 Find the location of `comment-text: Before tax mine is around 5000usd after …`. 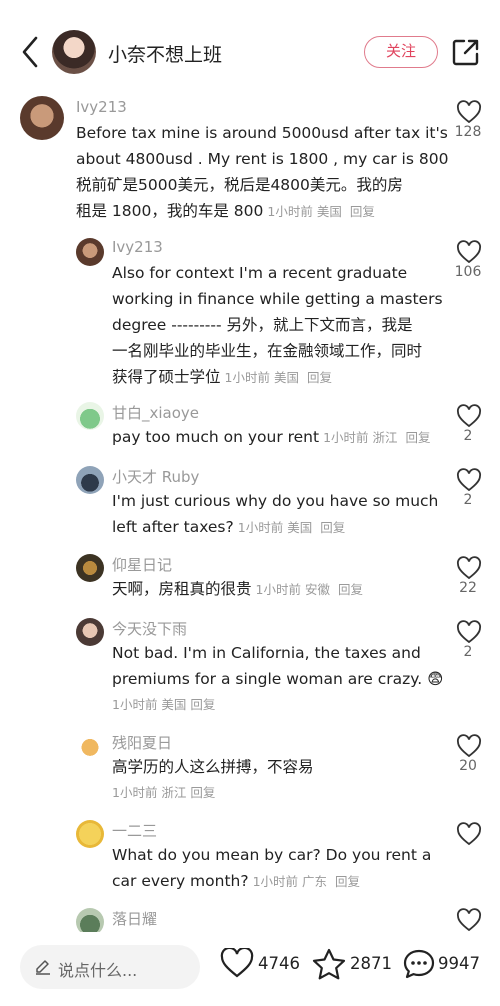

comment-text: Before tax mine is around 5000usd after … is located at coordinates (262, 172).